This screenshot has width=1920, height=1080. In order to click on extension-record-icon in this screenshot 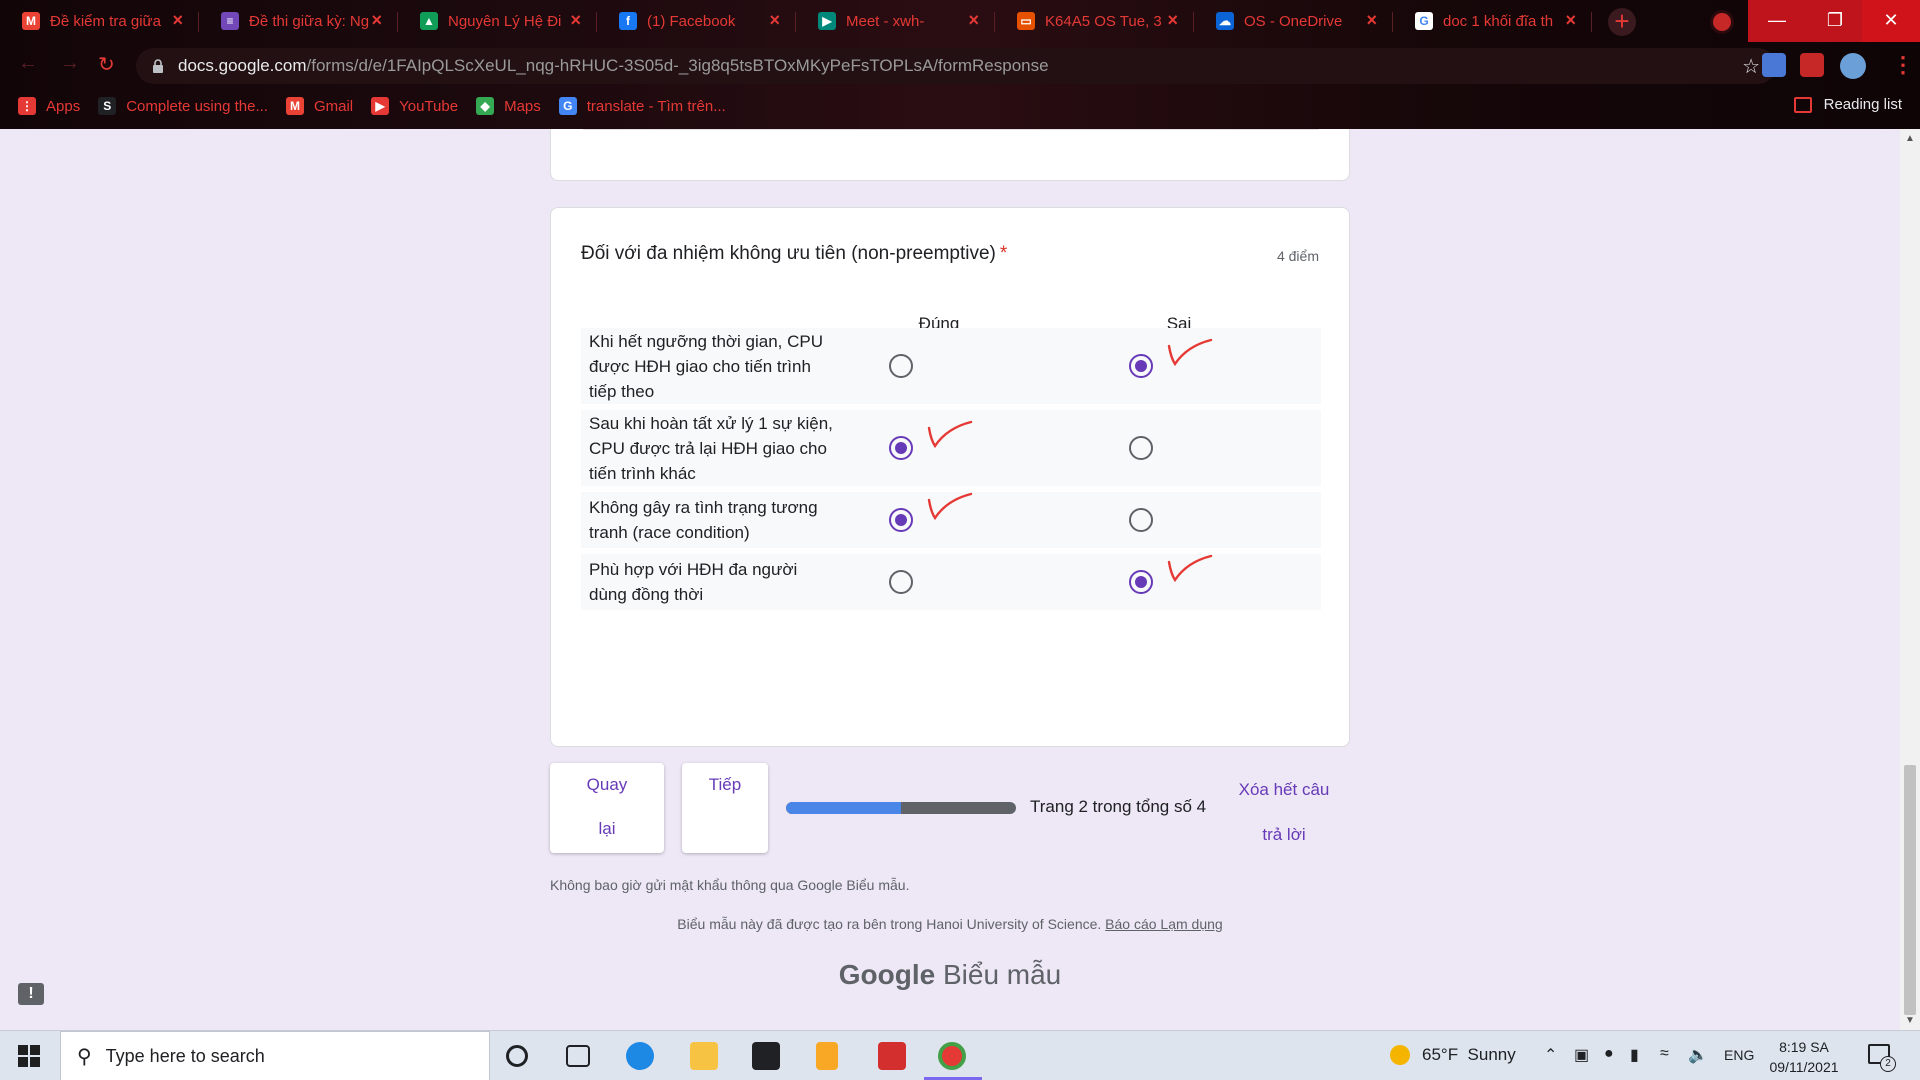, I will do `click(1722, 22)`.